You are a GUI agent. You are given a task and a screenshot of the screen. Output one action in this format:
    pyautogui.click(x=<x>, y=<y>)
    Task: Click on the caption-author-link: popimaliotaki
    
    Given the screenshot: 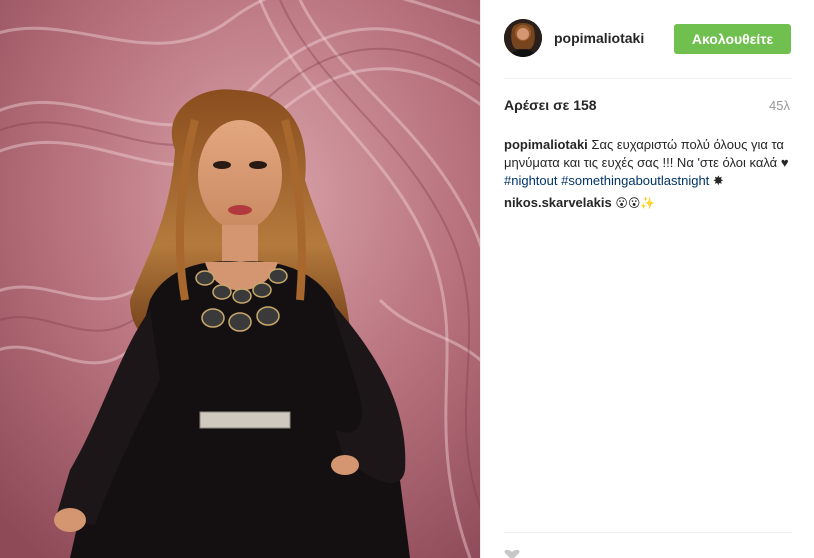 What is the action you would take?
    pyautogui.click(x=546, y=144)
    